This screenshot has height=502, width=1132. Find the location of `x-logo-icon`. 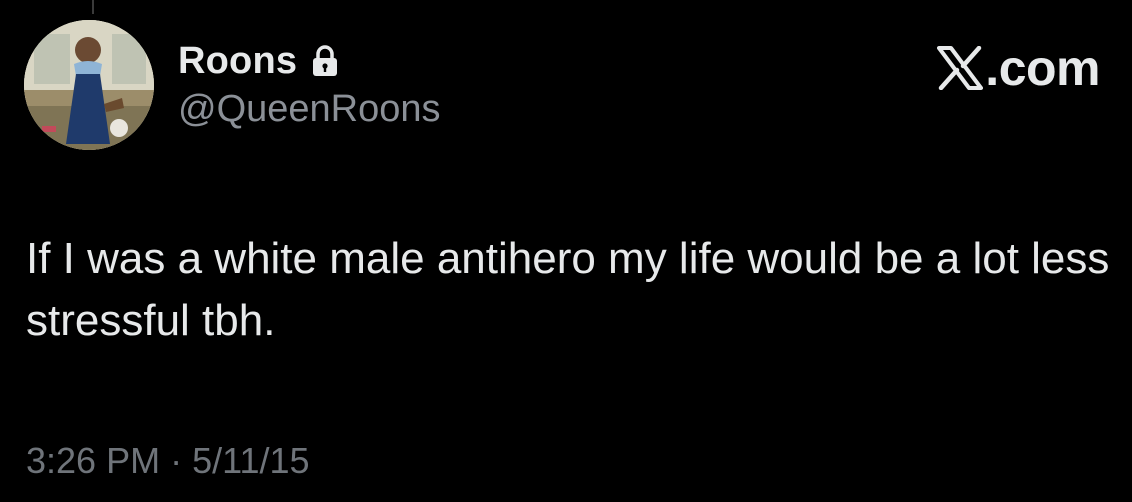

x-logo-icon is located at coordinates (960, 68).